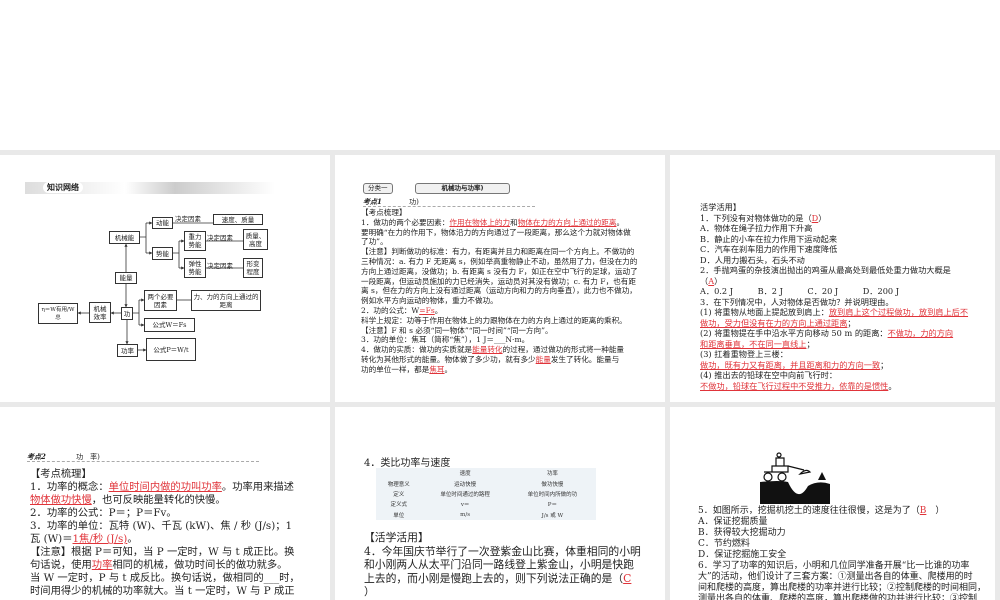 The height and width of the screenshot is (600, 1000). Describe the element at coordinates (834, 375) in the screenshot. I see `text-line: (4) 推出去的铅球在空中向前飞行时：` at that location.